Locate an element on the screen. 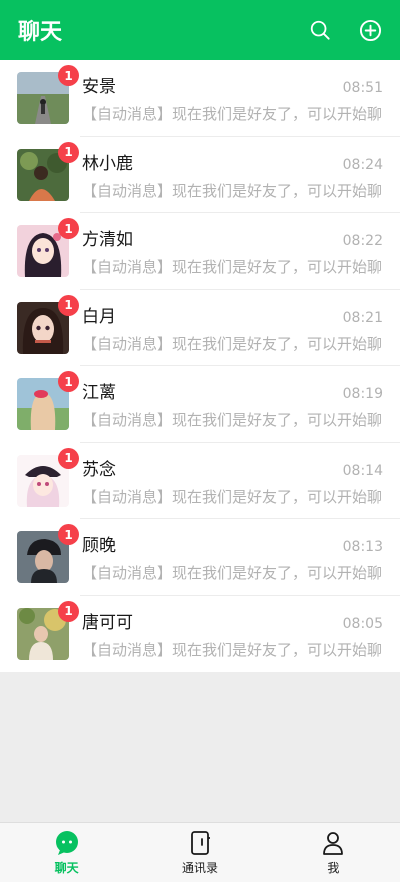  add-button is located at coordinates (370, 30).